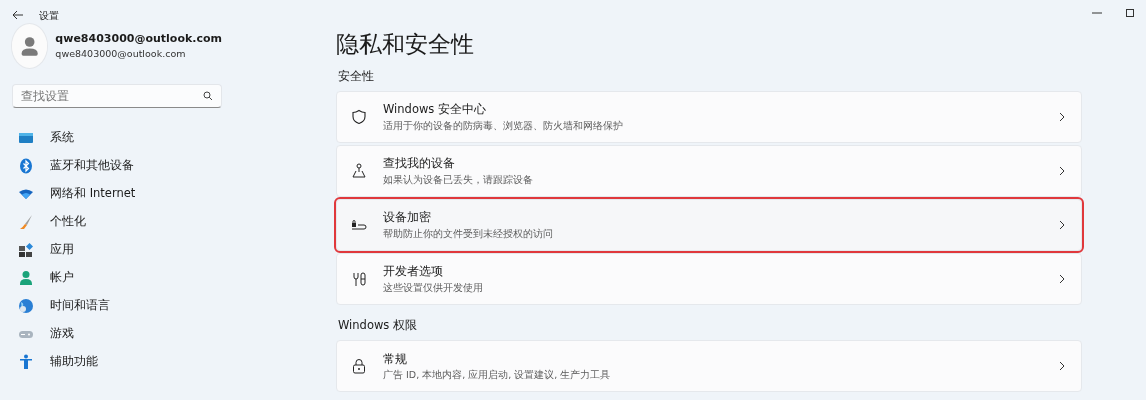 The height and width of the screenshot is (400, 1146). What do you see at coordinates (26, 362) in the screenshot?
I see `accessibility-icon` at bounding box center [26, 362].